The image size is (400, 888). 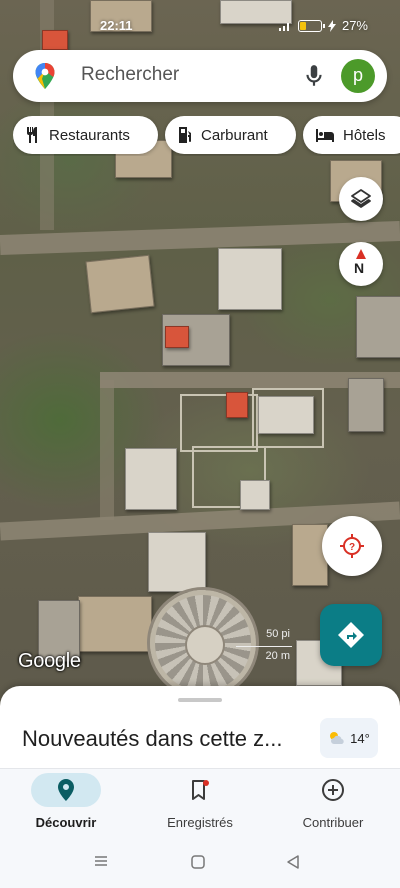 What do you see at coordinates (337, 738) in the screenshot?
I see `weather-partly-cloudy-icon` at bounding box center [337, 738].